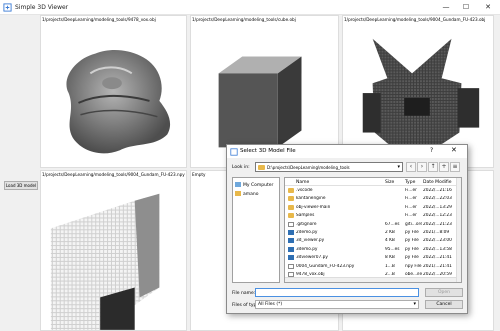 This screenshot has height=331, width=500. What do you see at coordinates (347, 151) in the screenshot?
I see `dialog-titlebar: Select 3D Model File ? ✕` at bounding box center [347, 151].